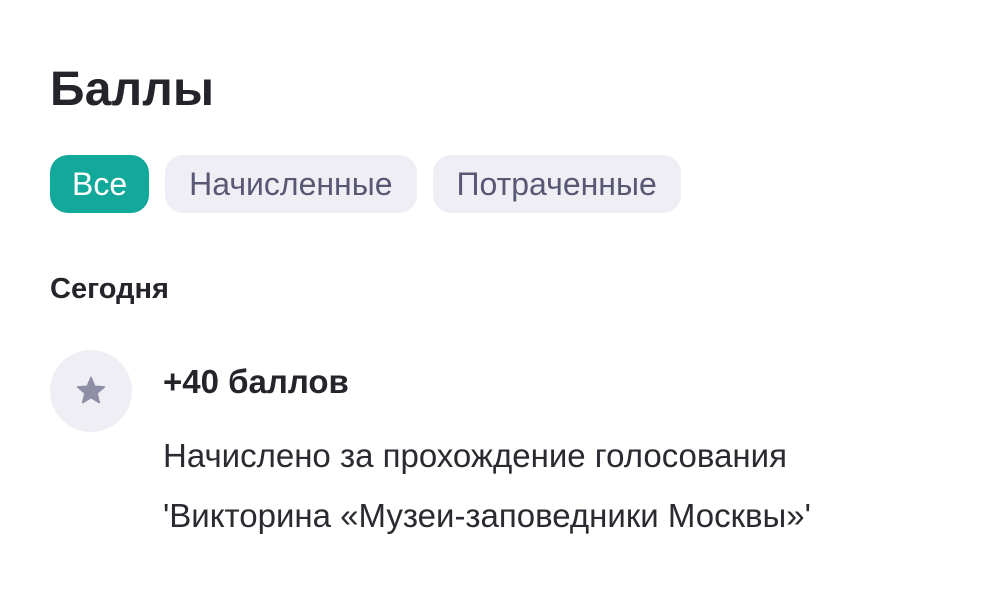  I want to click on star-icon-badge, so click(91, 391).